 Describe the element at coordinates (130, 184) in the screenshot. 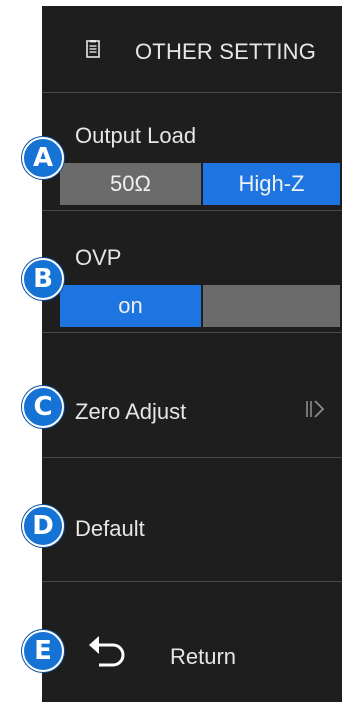

I see `output-load-50ohm-option: 50Ω` at that location.